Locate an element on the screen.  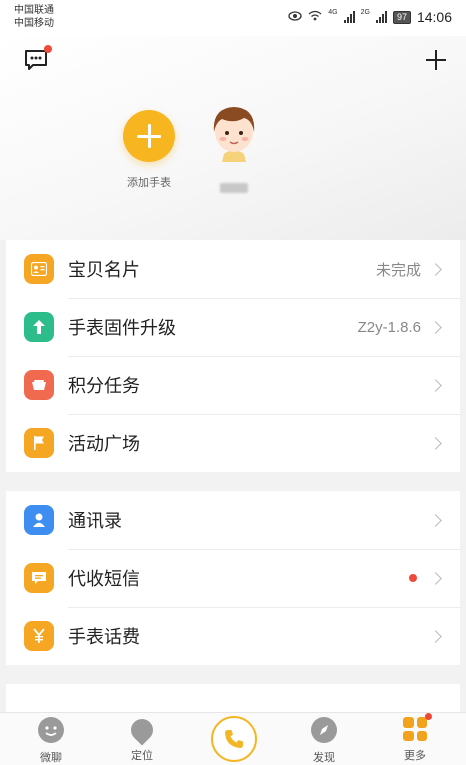
menu-item-label: 手表话费 is located at coordinates (104, 637).